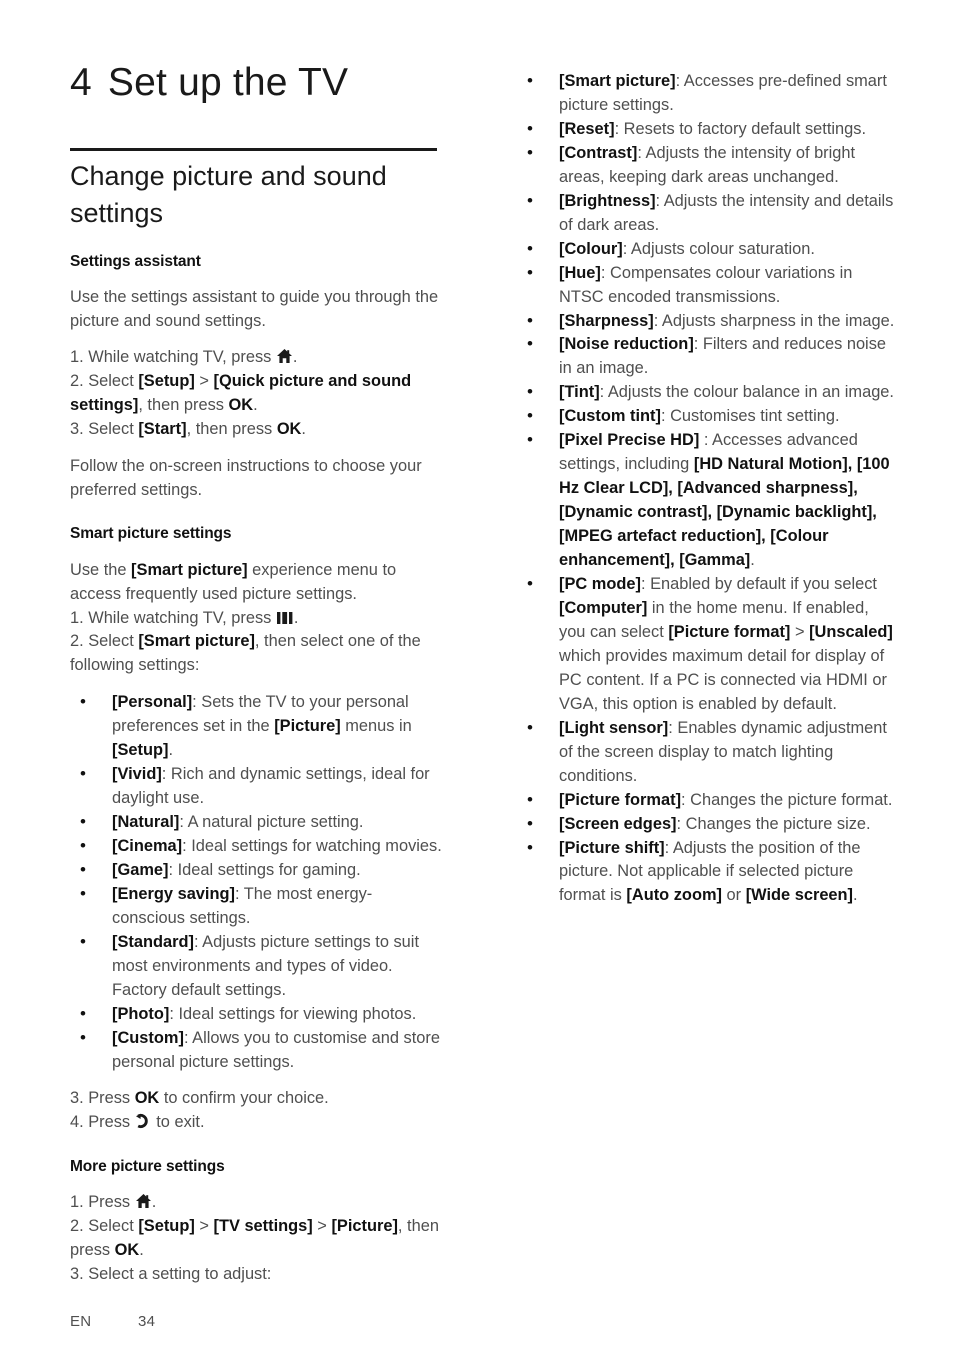 The width and height of the screenshot is (954, 1354). I want to click on list-item: [Natural]: A natural picture setting., so click(257, 822).